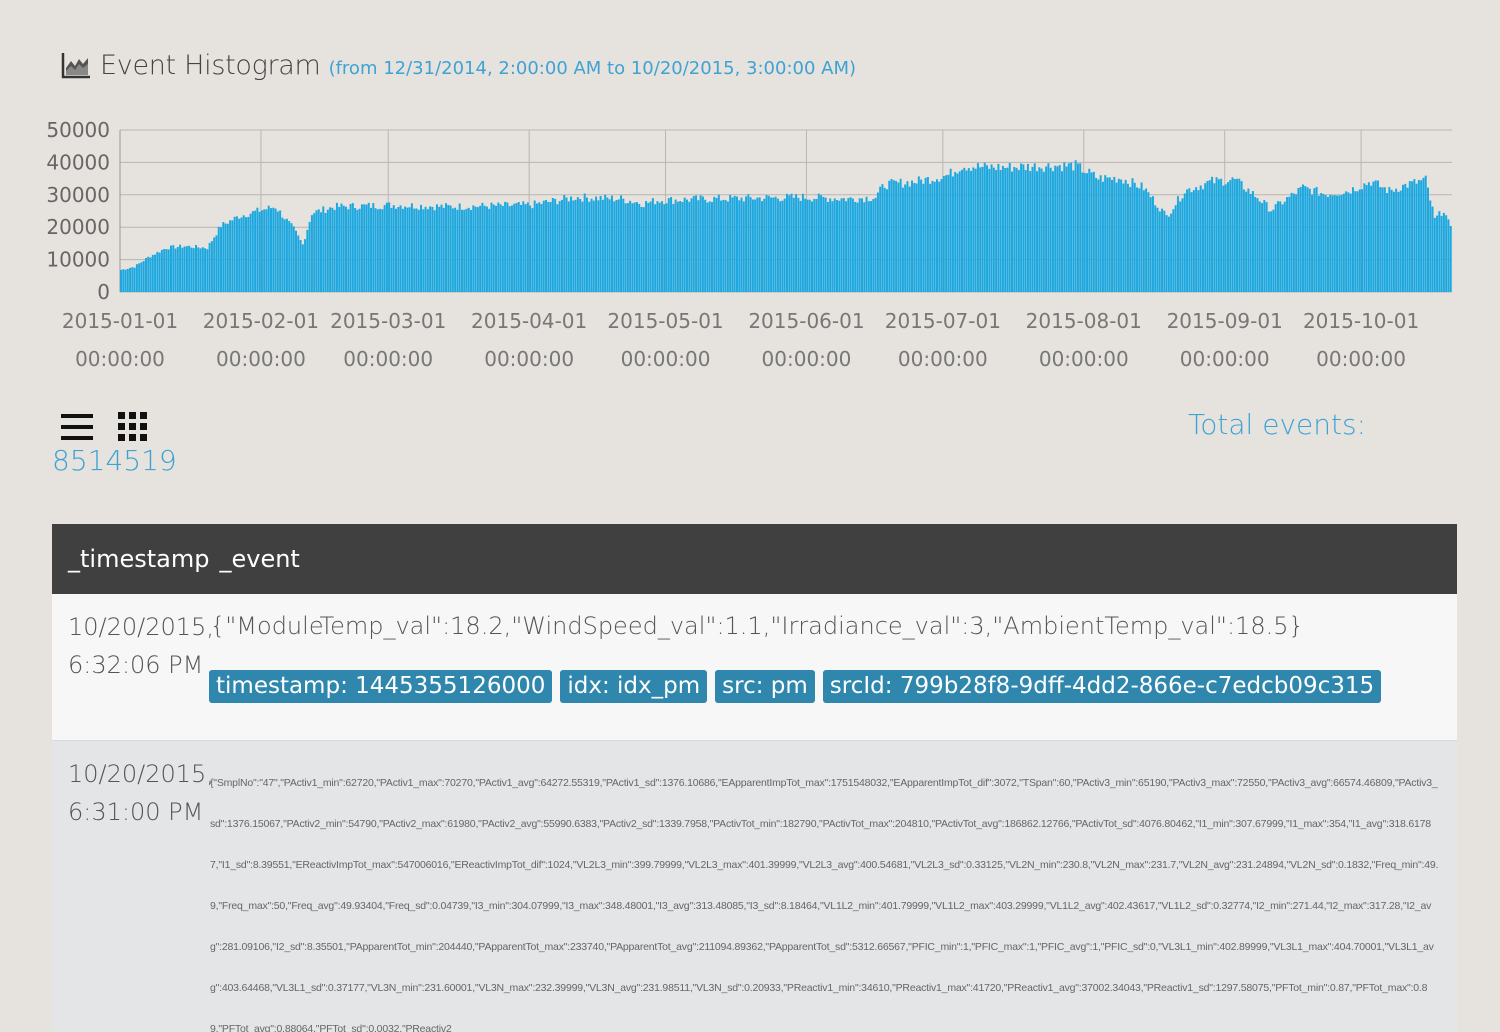 Image resolution: width=1500 pixels, height=1032 pixels. Describe the element at coordinates (77, 427) in the screenshot. I see `list-icon` at that location.